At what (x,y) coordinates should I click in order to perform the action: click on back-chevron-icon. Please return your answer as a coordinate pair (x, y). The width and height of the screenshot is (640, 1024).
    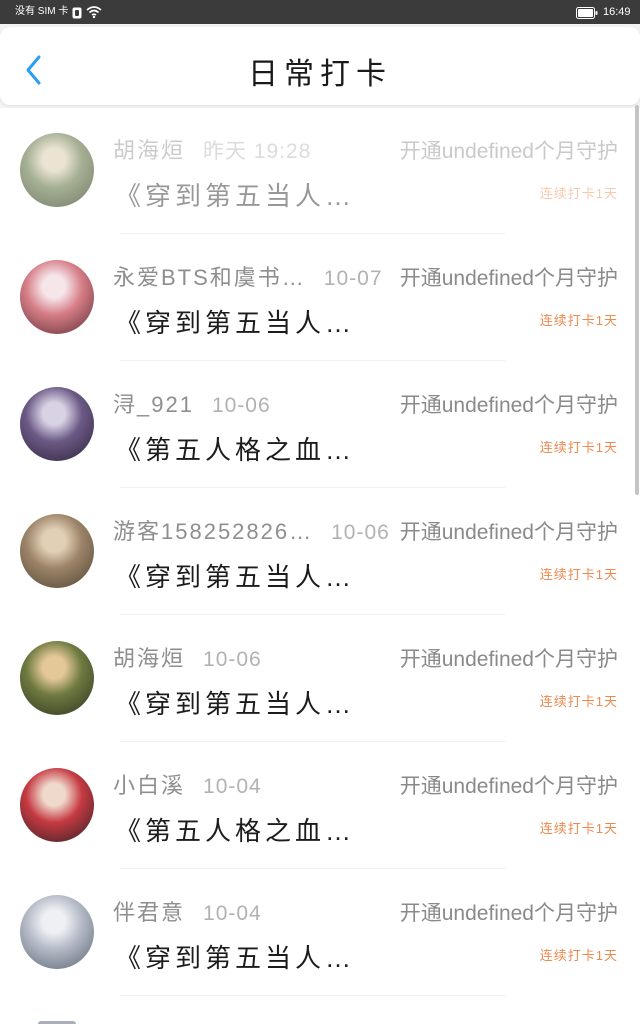
    Looking at the image, I should click on (34, 72).